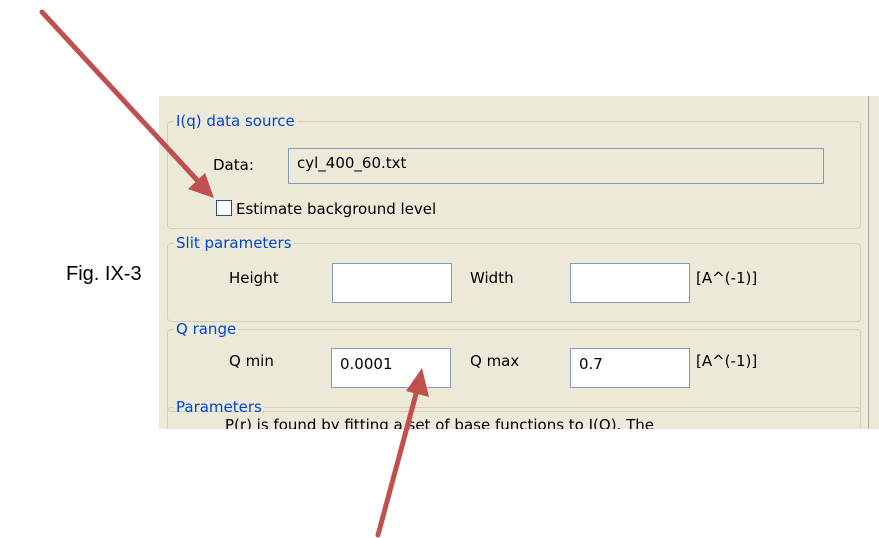 The height and width of the screenshot is (538, 879). What do you see at coordinates (119, 96) in the screenshot?
I see `arrow-to-checkbox` at bounding box center [119, 96].